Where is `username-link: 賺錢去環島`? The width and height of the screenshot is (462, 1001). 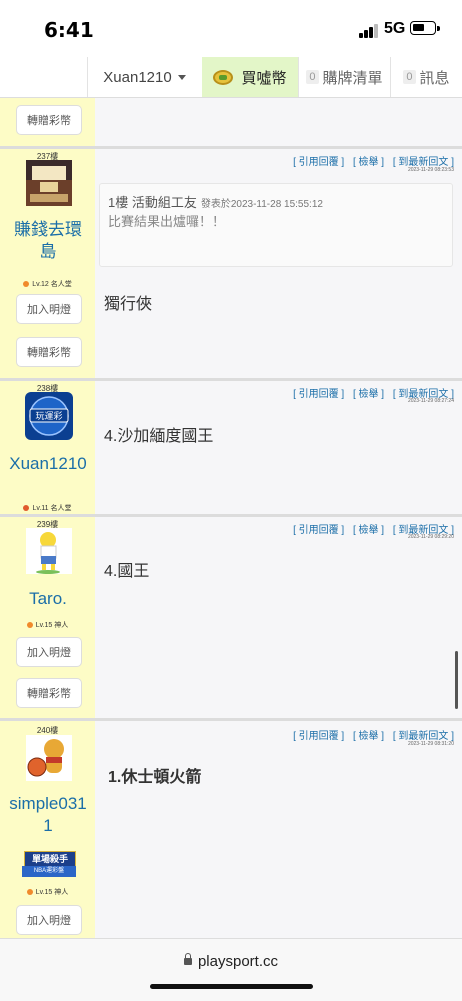
username-link: 賺錢去環島 is located at coordinates (48, 241).